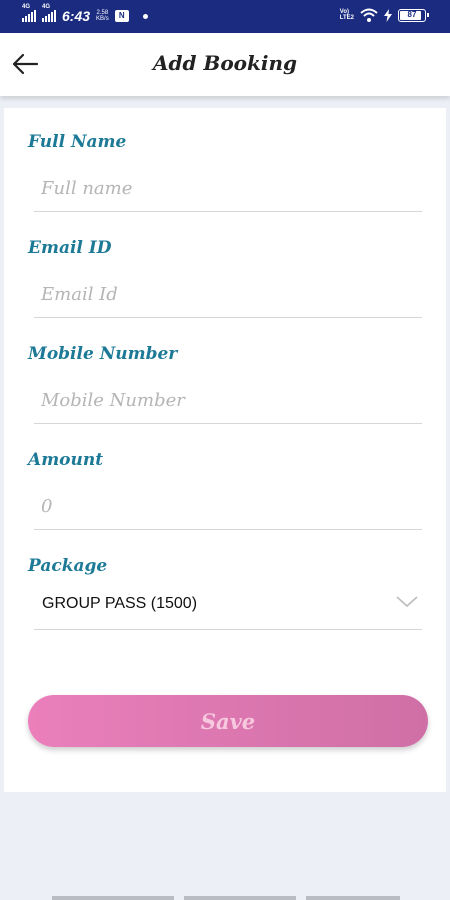 The image size is (450, 900). I want to click on amount-label: Amount, so click(66, 460).